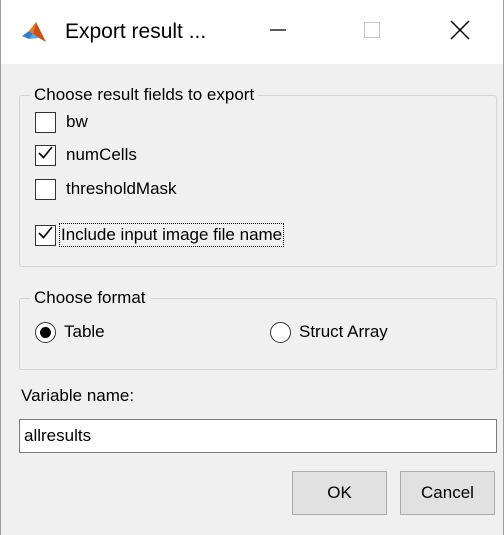 The width and height of the screenshot is (504, 535). I want to click on cancel-button: Cancel, so click(447, 493).